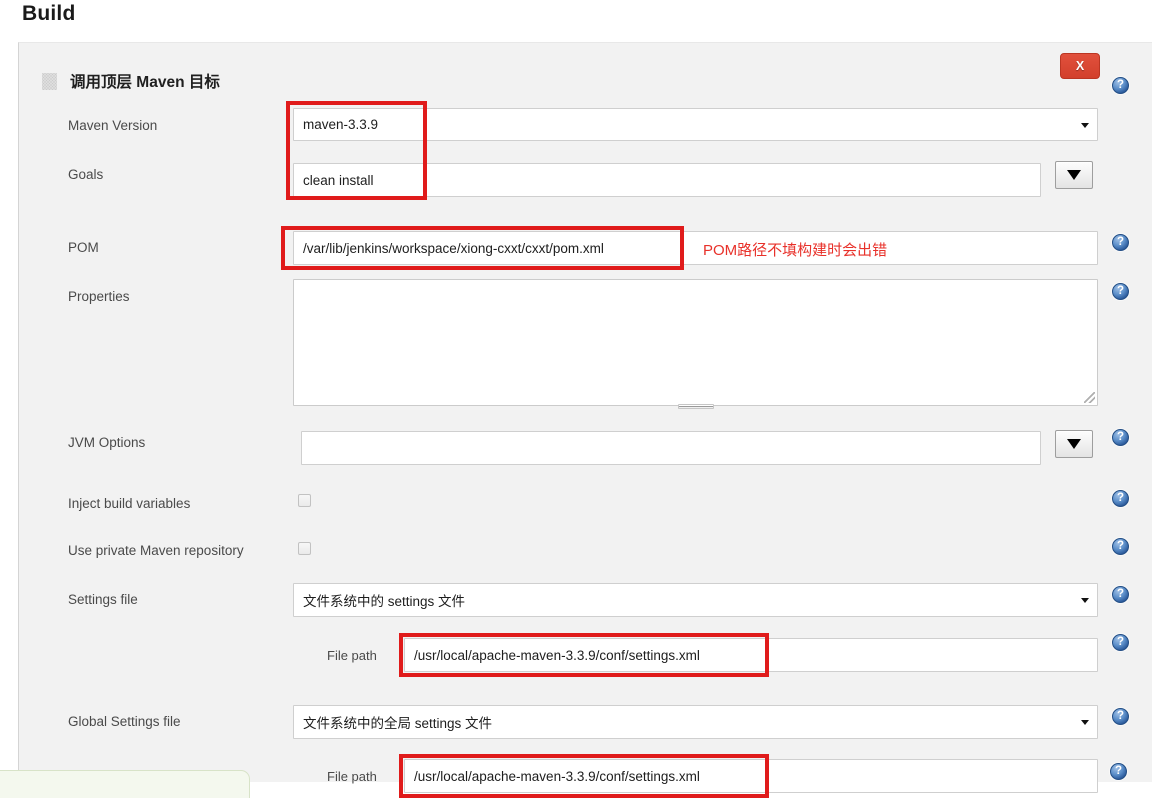 The height and width of the screenshot is (798, 1152). What do you see at coordinates (341, 124) in the screenshot?
I see `maven-version-value: maven-3.3.9` at bounding box center [341, 124].